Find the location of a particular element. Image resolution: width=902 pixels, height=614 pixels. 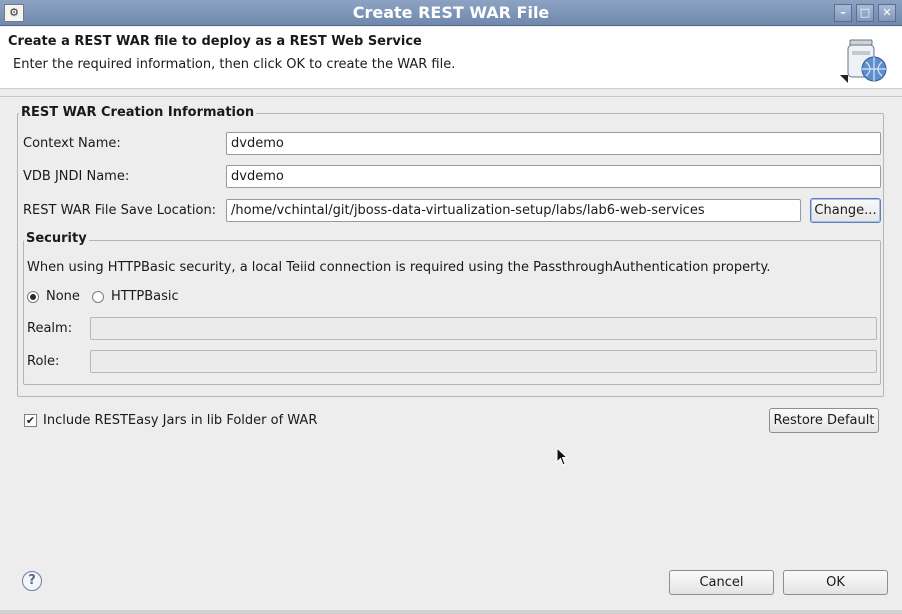

window-titlebar: ⚙ Create REST WAR File – □ ✕ is located at coordinates (451, 13).